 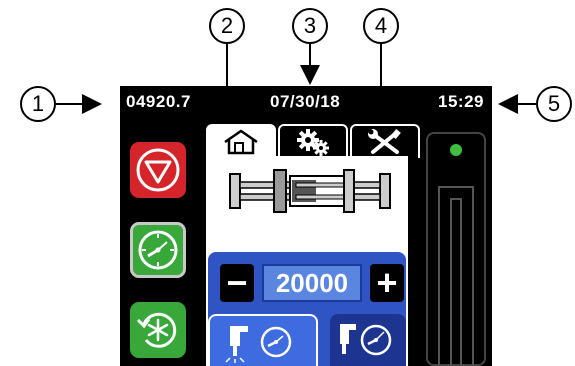 I want to click on run-button, so click(x=158, y=250).